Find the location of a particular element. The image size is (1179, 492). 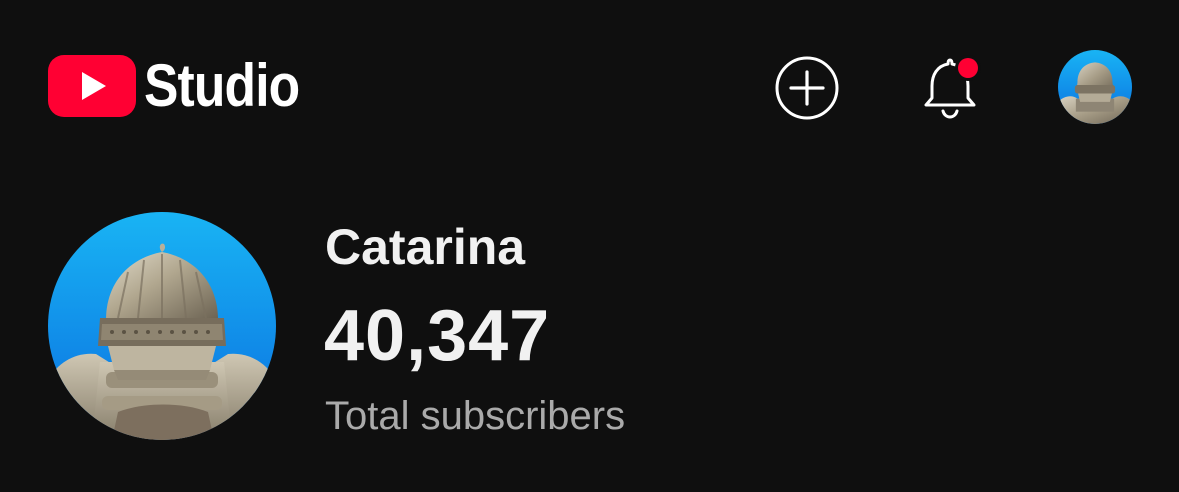

bell-icon is located at coordinates (952, 87).